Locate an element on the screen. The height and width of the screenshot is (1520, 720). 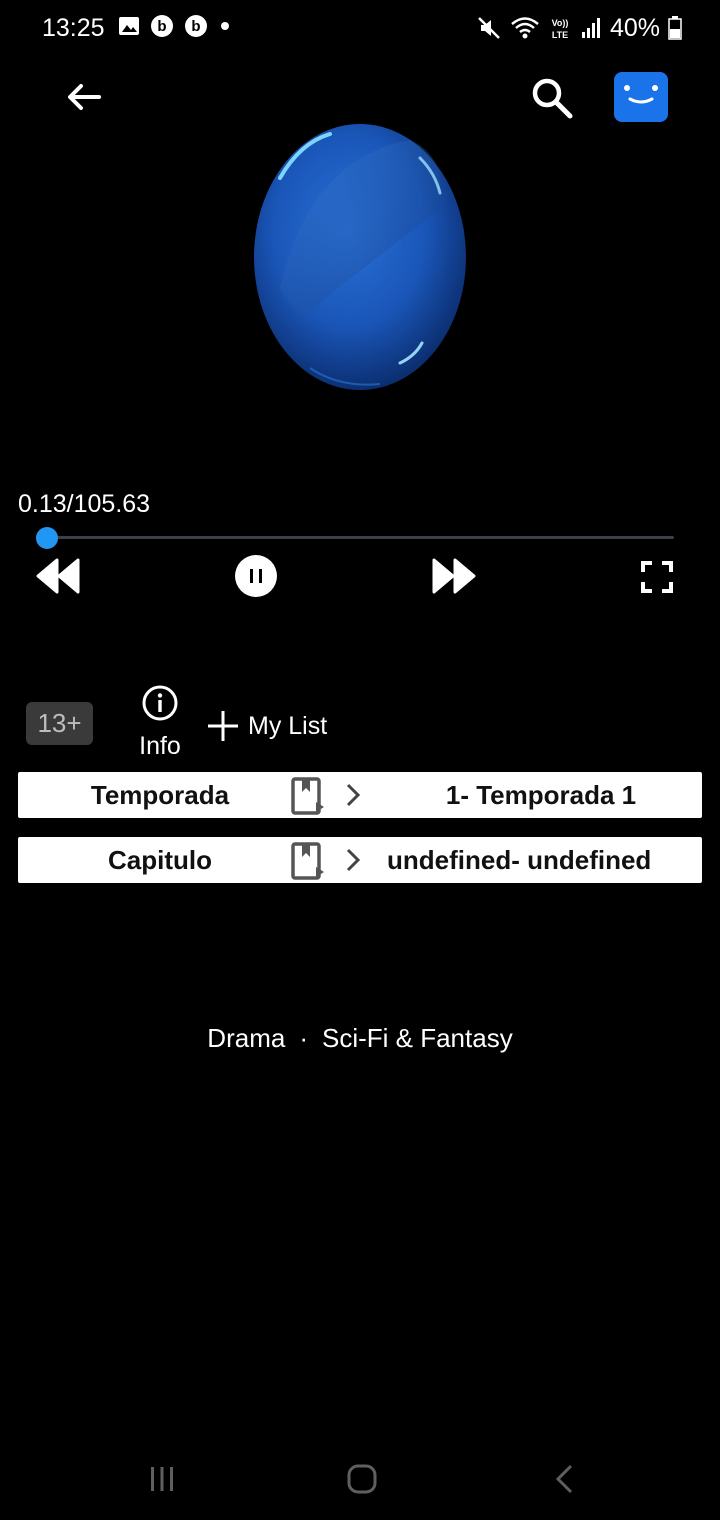
genre-list: Drama · Sci-Fi & Fantasy is located at coordinates (360, 1038).